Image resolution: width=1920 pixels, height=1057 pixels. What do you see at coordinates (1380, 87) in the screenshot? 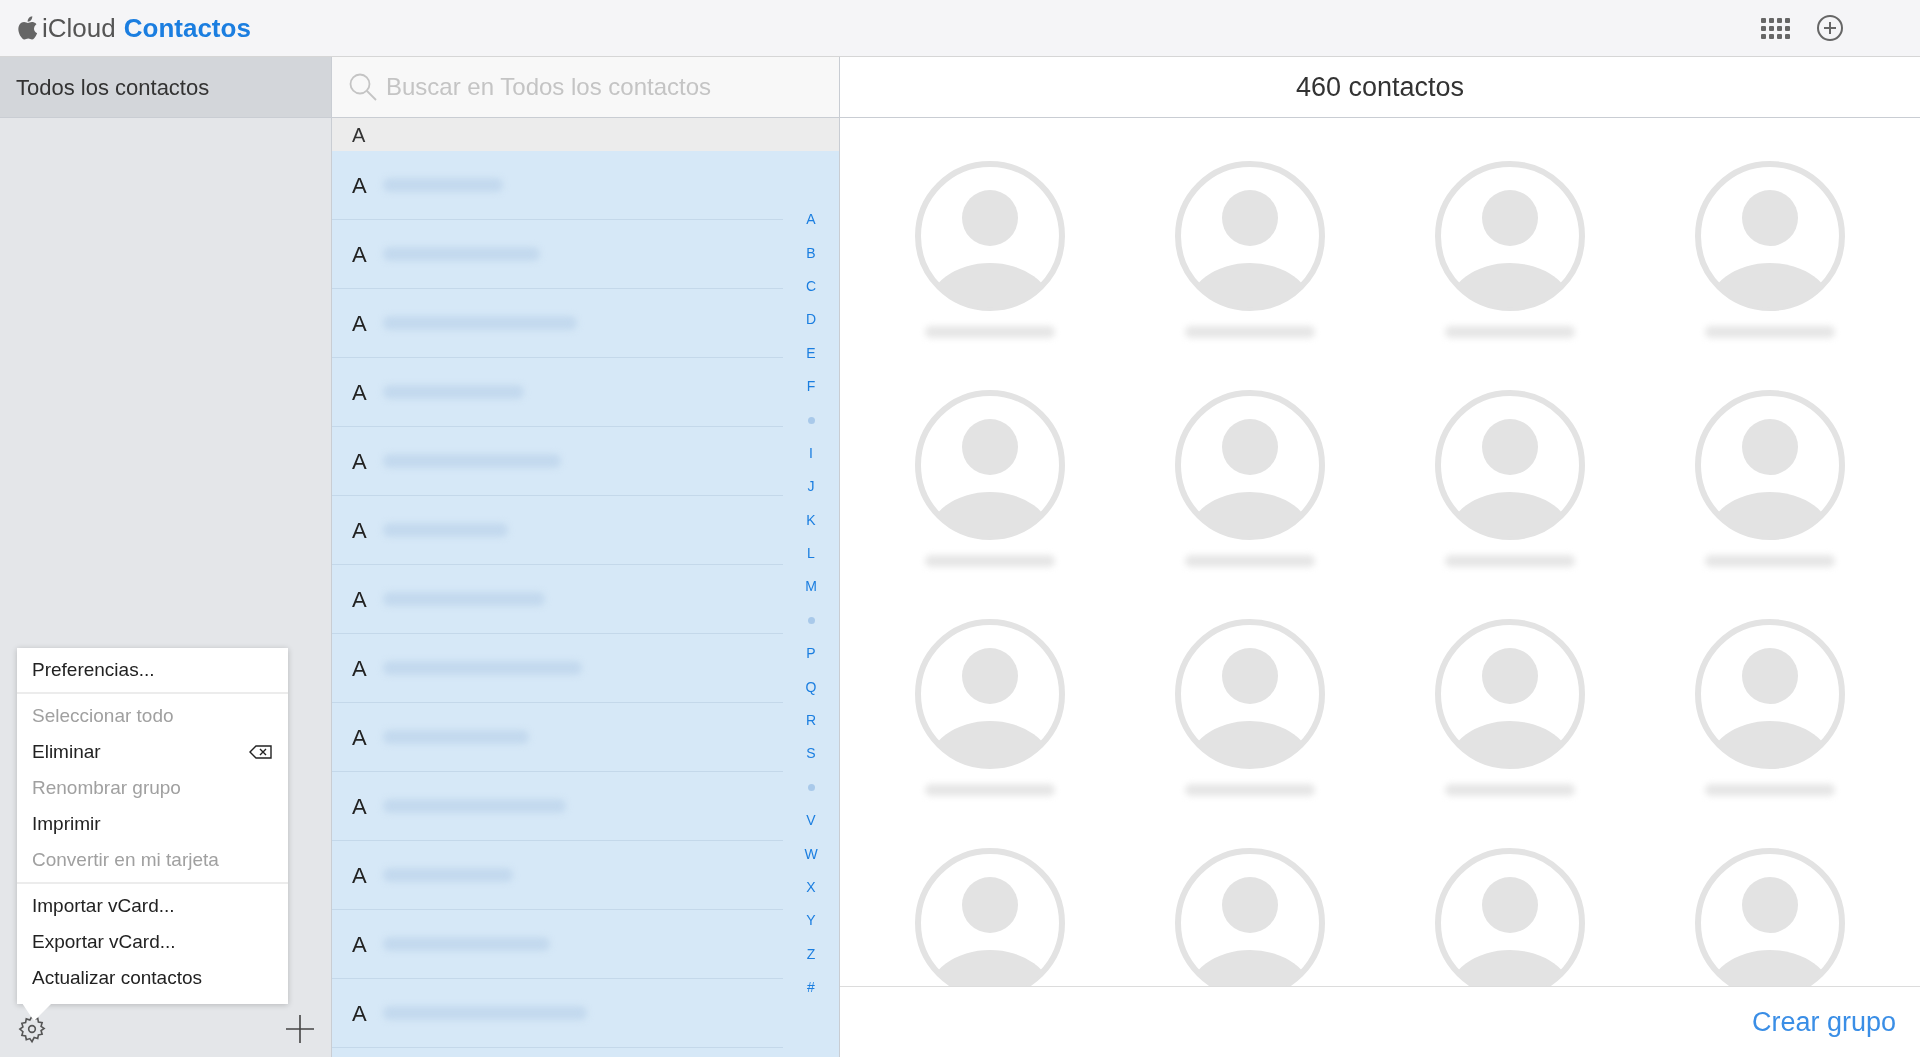
I see `contact-count: 460 contactos` at bounding box center [1380, 87].